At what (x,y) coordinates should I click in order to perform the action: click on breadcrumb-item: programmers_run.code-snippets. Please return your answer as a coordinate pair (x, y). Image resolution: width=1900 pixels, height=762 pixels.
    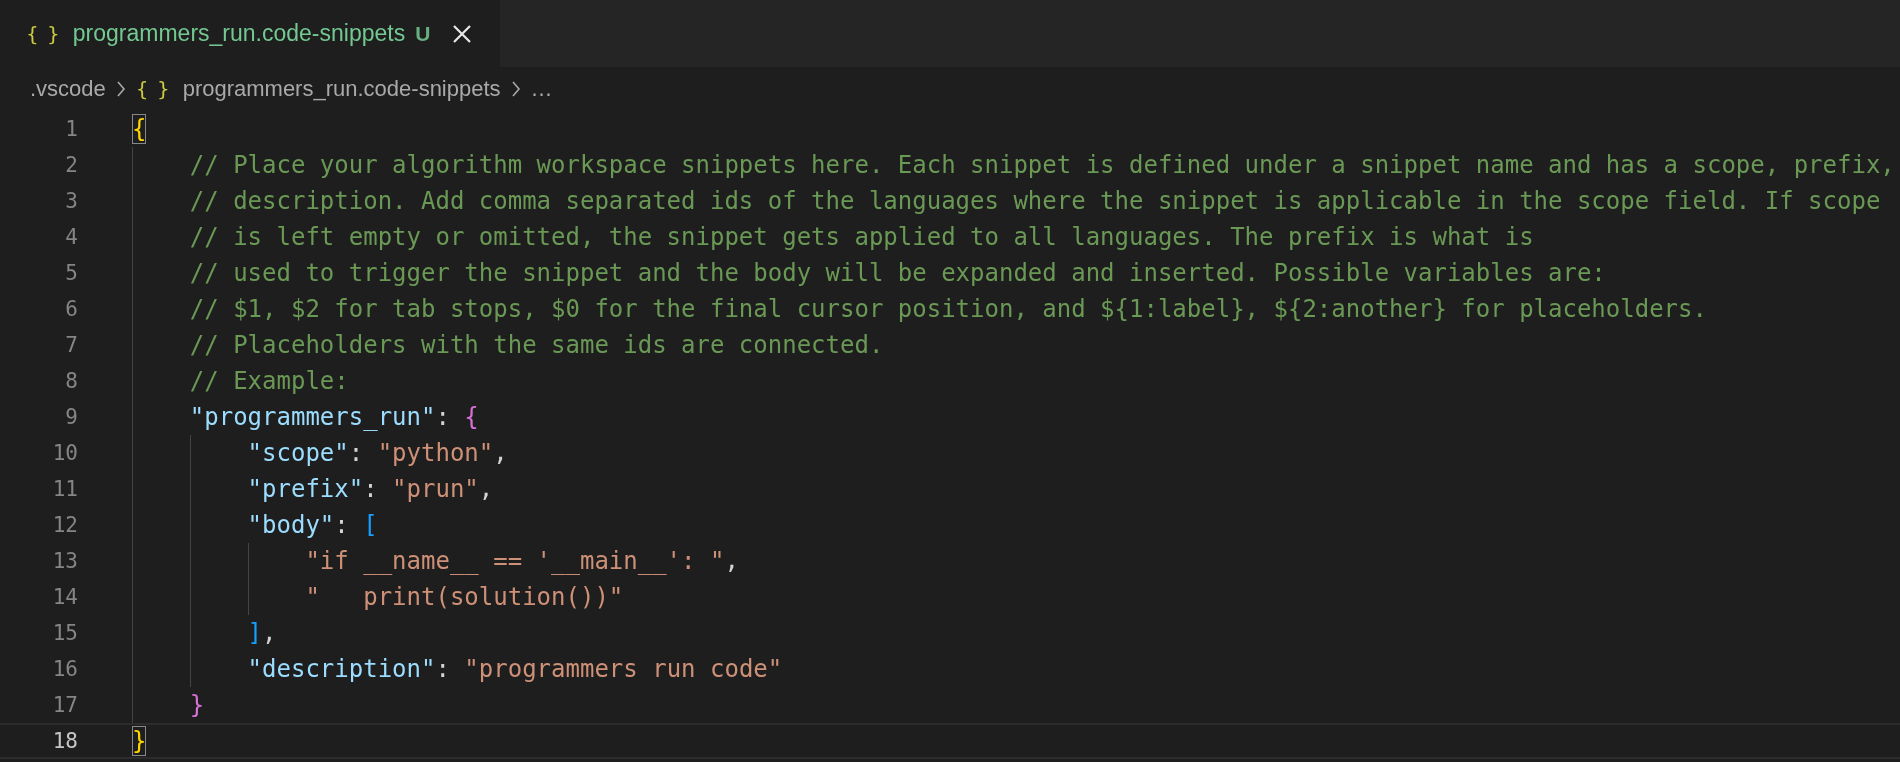
    Looking at the image, I should click on (341, 89).